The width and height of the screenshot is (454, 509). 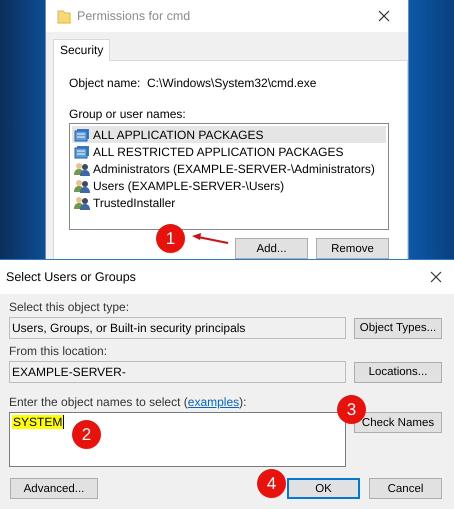 I want to click on list-item: TrustedInstaller, so click(x=229, y=202).